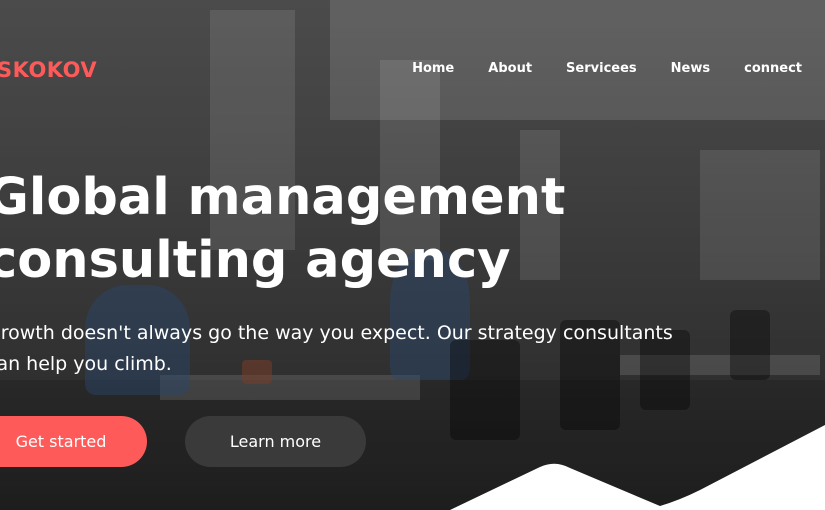  I want to click on nav-about: About, so click(510, 68).